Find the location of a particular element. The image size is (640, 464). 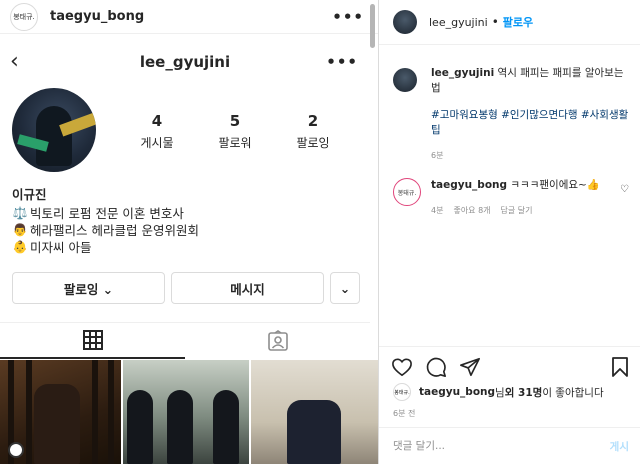

top-strip: 봉태규. taegyu_bong ••• is located at coordinates (189, 17).